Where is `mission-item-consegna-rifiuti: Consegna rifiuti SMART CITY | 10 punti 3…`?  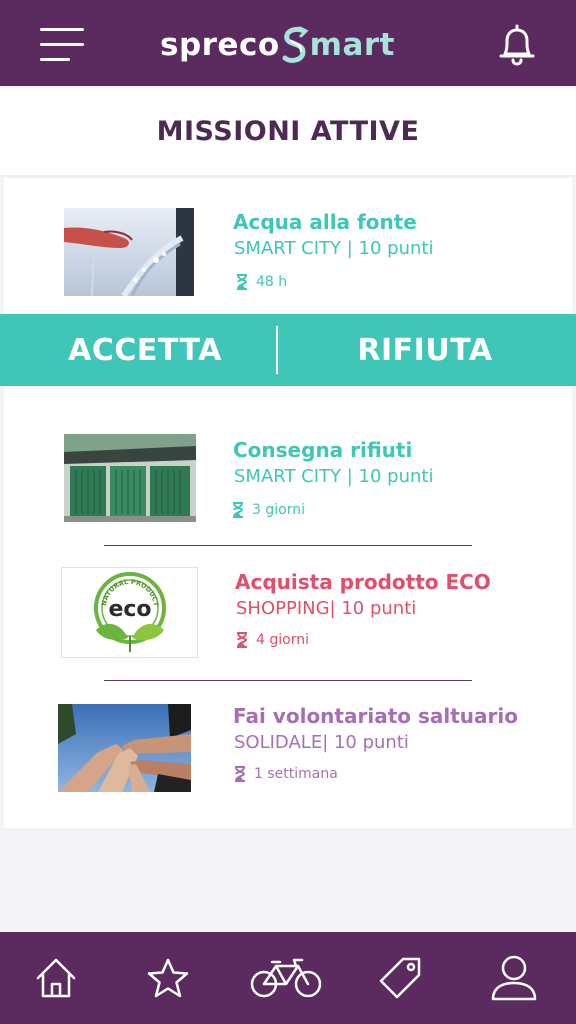 mission-item-consegna-rifiuti: Consegna rifiuti SMART CITY | 10 punti 3… is located at coordinates (288, 481).